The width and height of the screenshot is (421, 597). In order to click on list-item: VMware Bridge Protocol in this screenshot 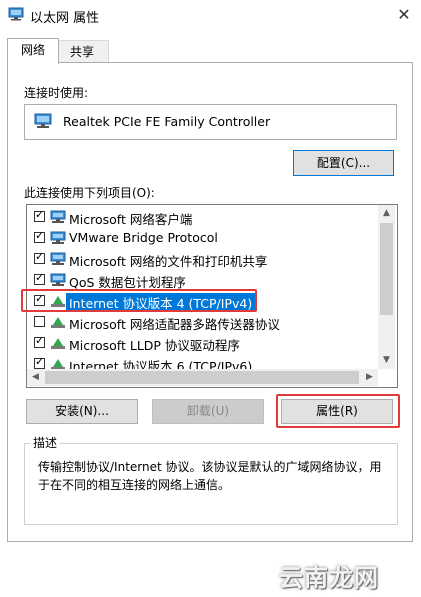, I will do `click(203, 238)`.